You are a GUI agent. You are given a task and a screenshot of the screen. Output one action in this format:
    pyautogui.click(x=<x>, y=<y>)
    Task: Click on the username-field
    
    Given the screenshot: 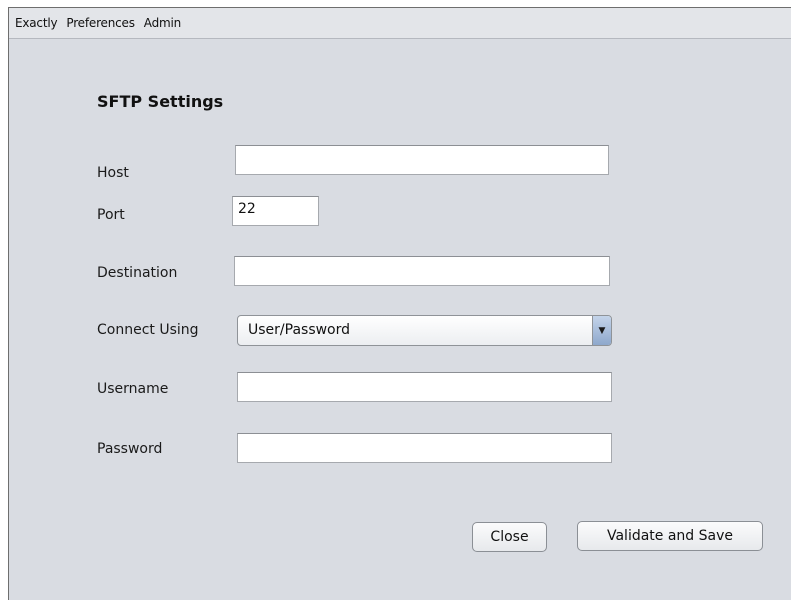 What is the action you would take?
    pyautogui.click(x=424, y=387)
    